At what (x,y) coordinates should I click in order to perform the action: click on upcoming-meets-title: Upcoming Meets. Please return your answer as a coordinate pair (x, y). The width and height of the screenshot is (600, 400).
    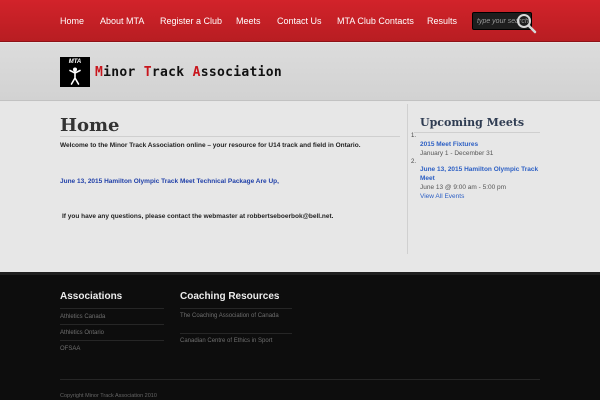
    Looking at the image, I should click on (472, 122).